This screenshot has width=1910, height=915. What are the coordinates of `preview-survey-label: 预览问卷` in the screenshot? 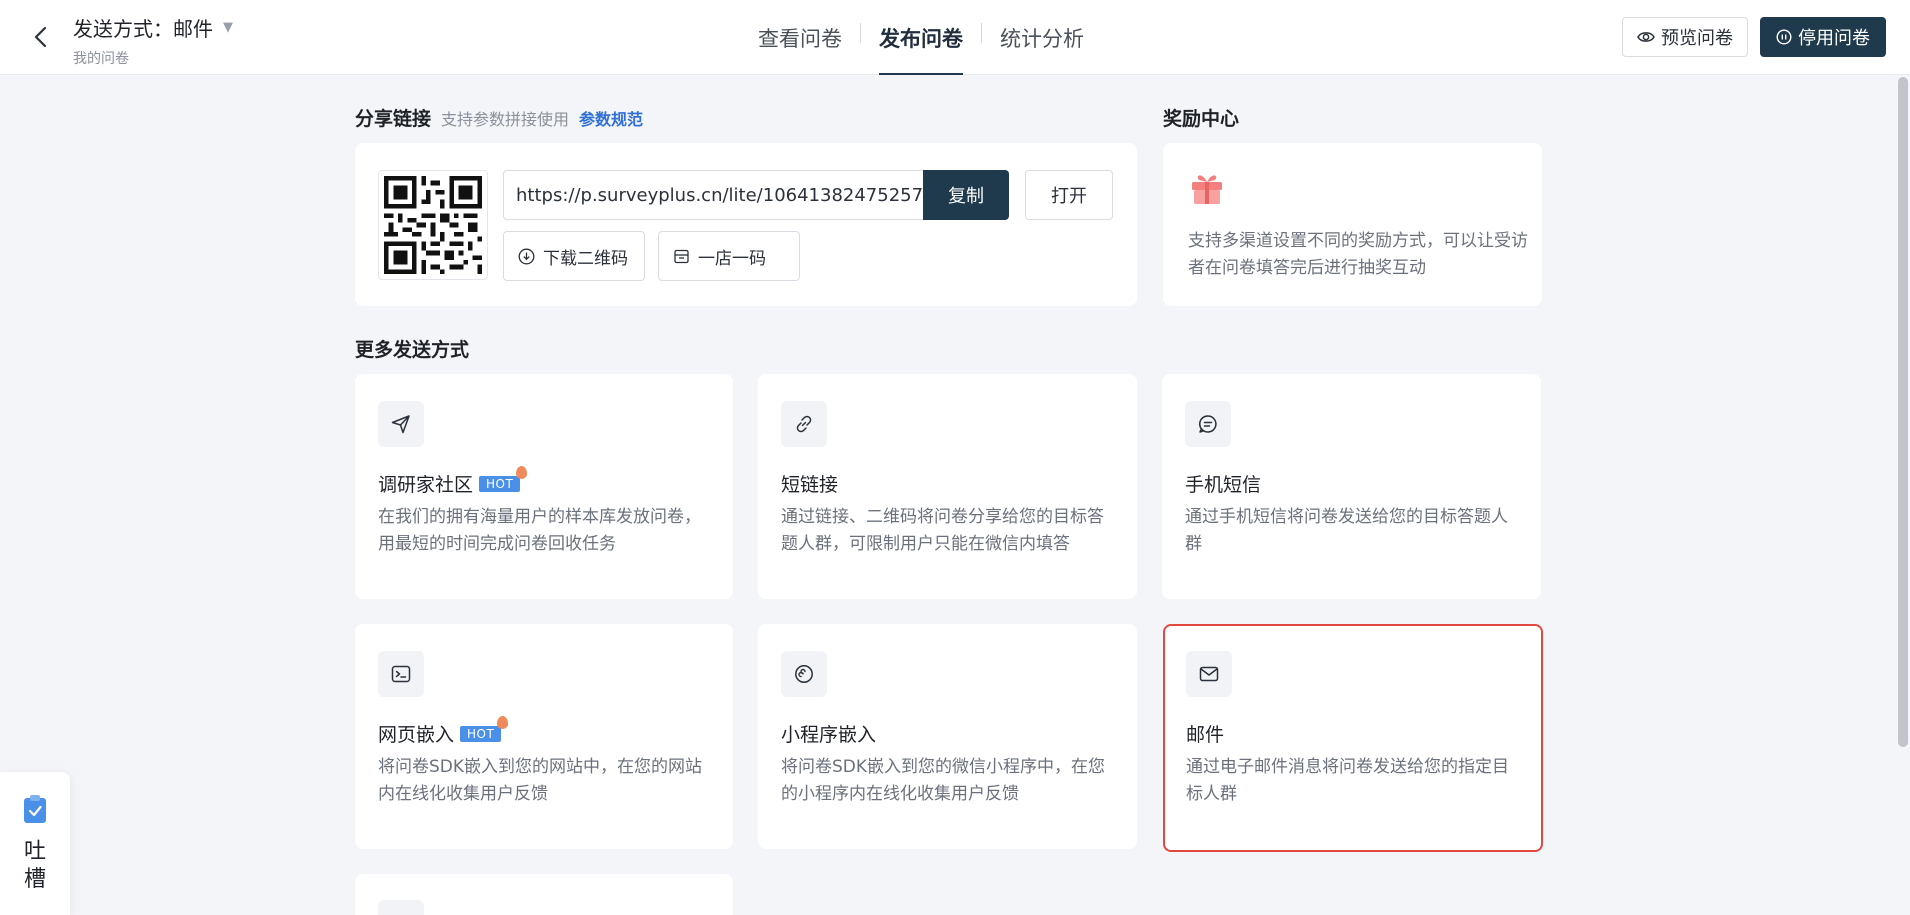 It's located at (1697, 38).